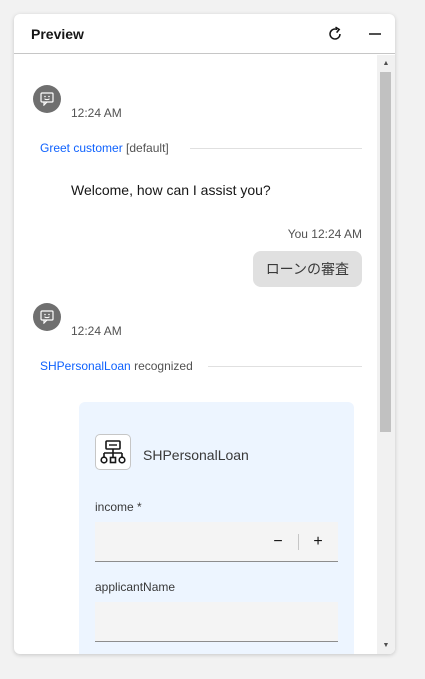 The width and height of the screenshot is (425, 679). Describe the element at coordinates (196, 455) in the screenshot. I see `card-title: SHPersonalLoan` at that location.